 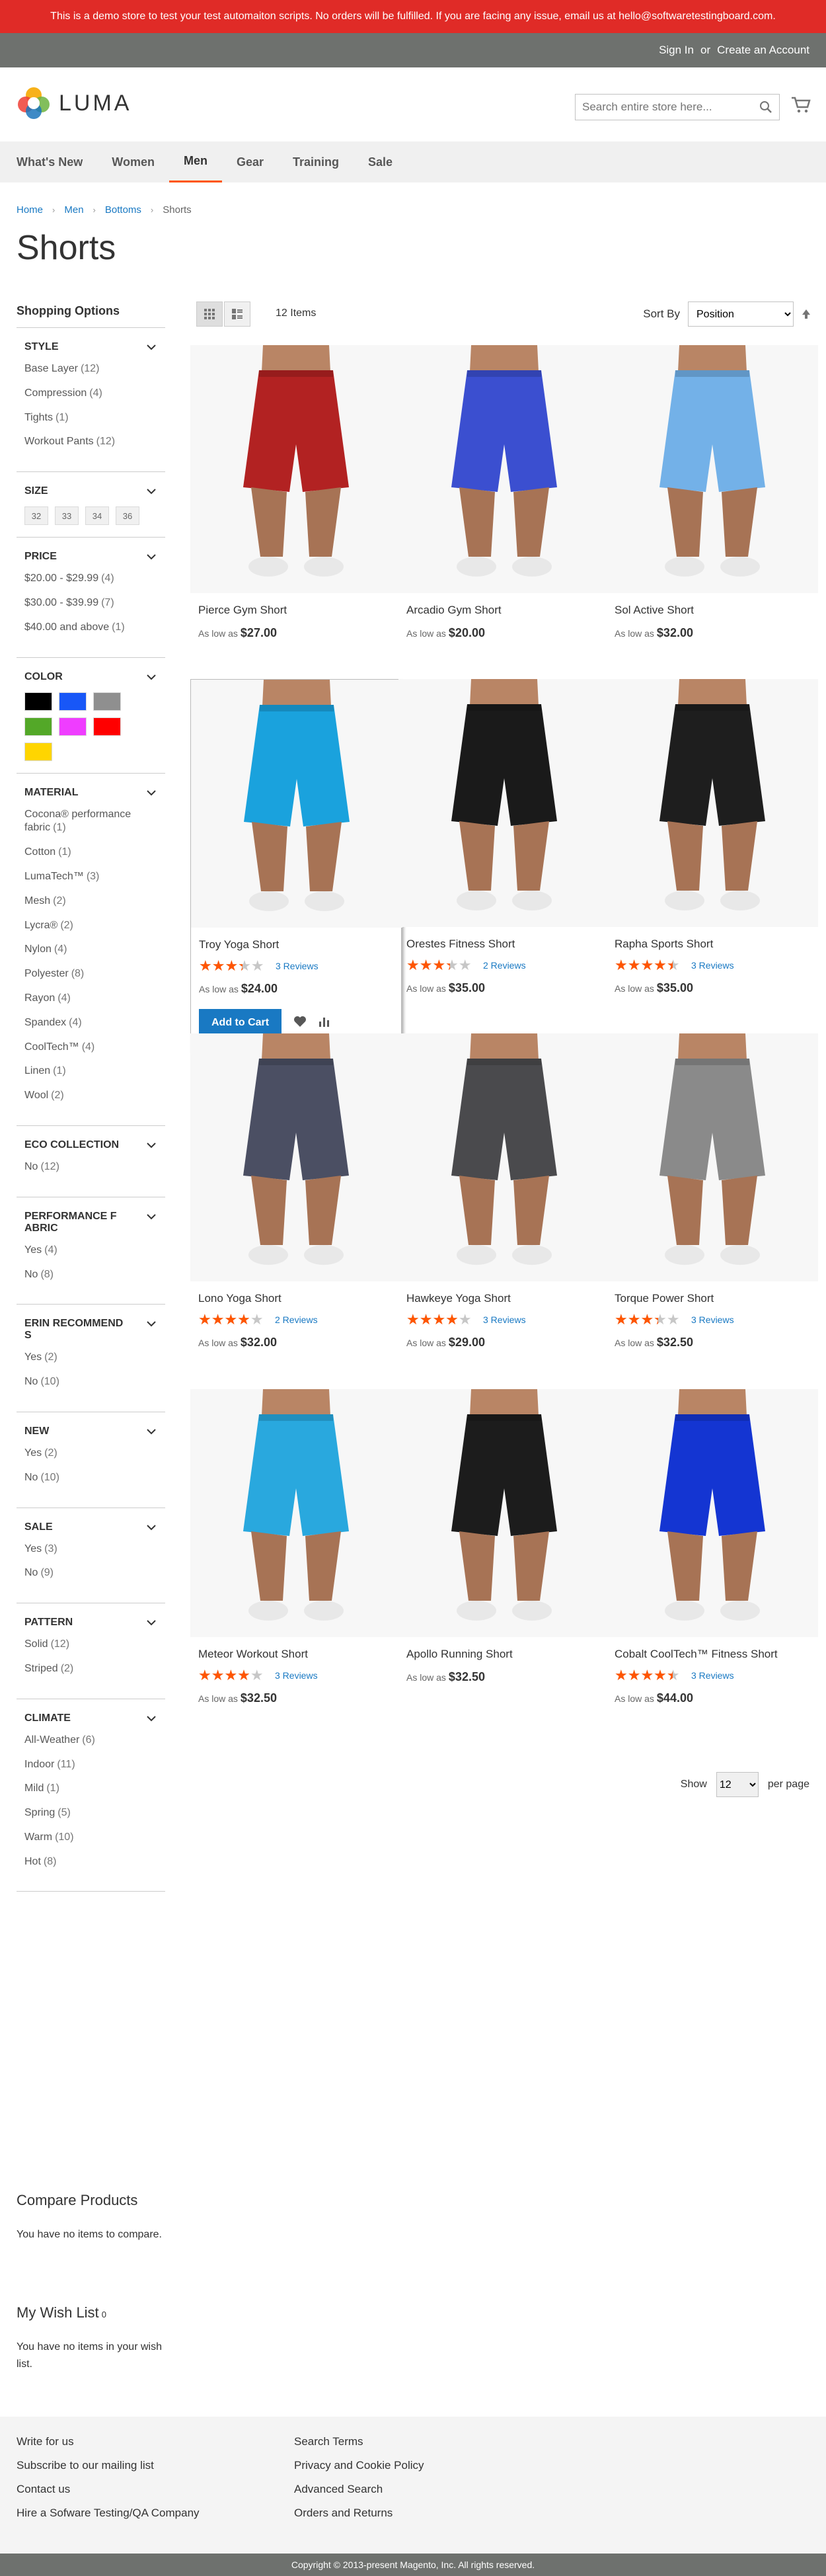 I want to click on product-name-link: Troy Yoga Short, so click(x=300, y=944).